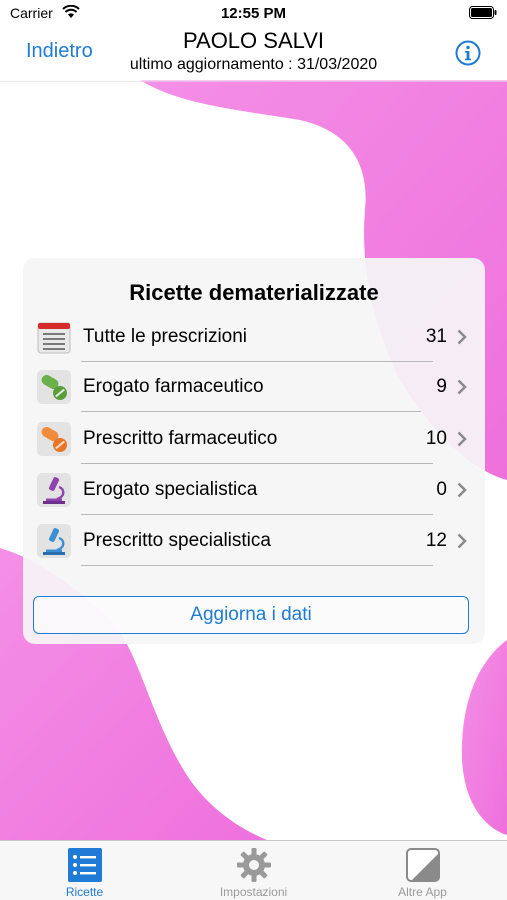 This screenshot has width=507, height=900. Describe the element at coordinates (436, 438) in the screenshot. I see `row-count: 10` at that location.